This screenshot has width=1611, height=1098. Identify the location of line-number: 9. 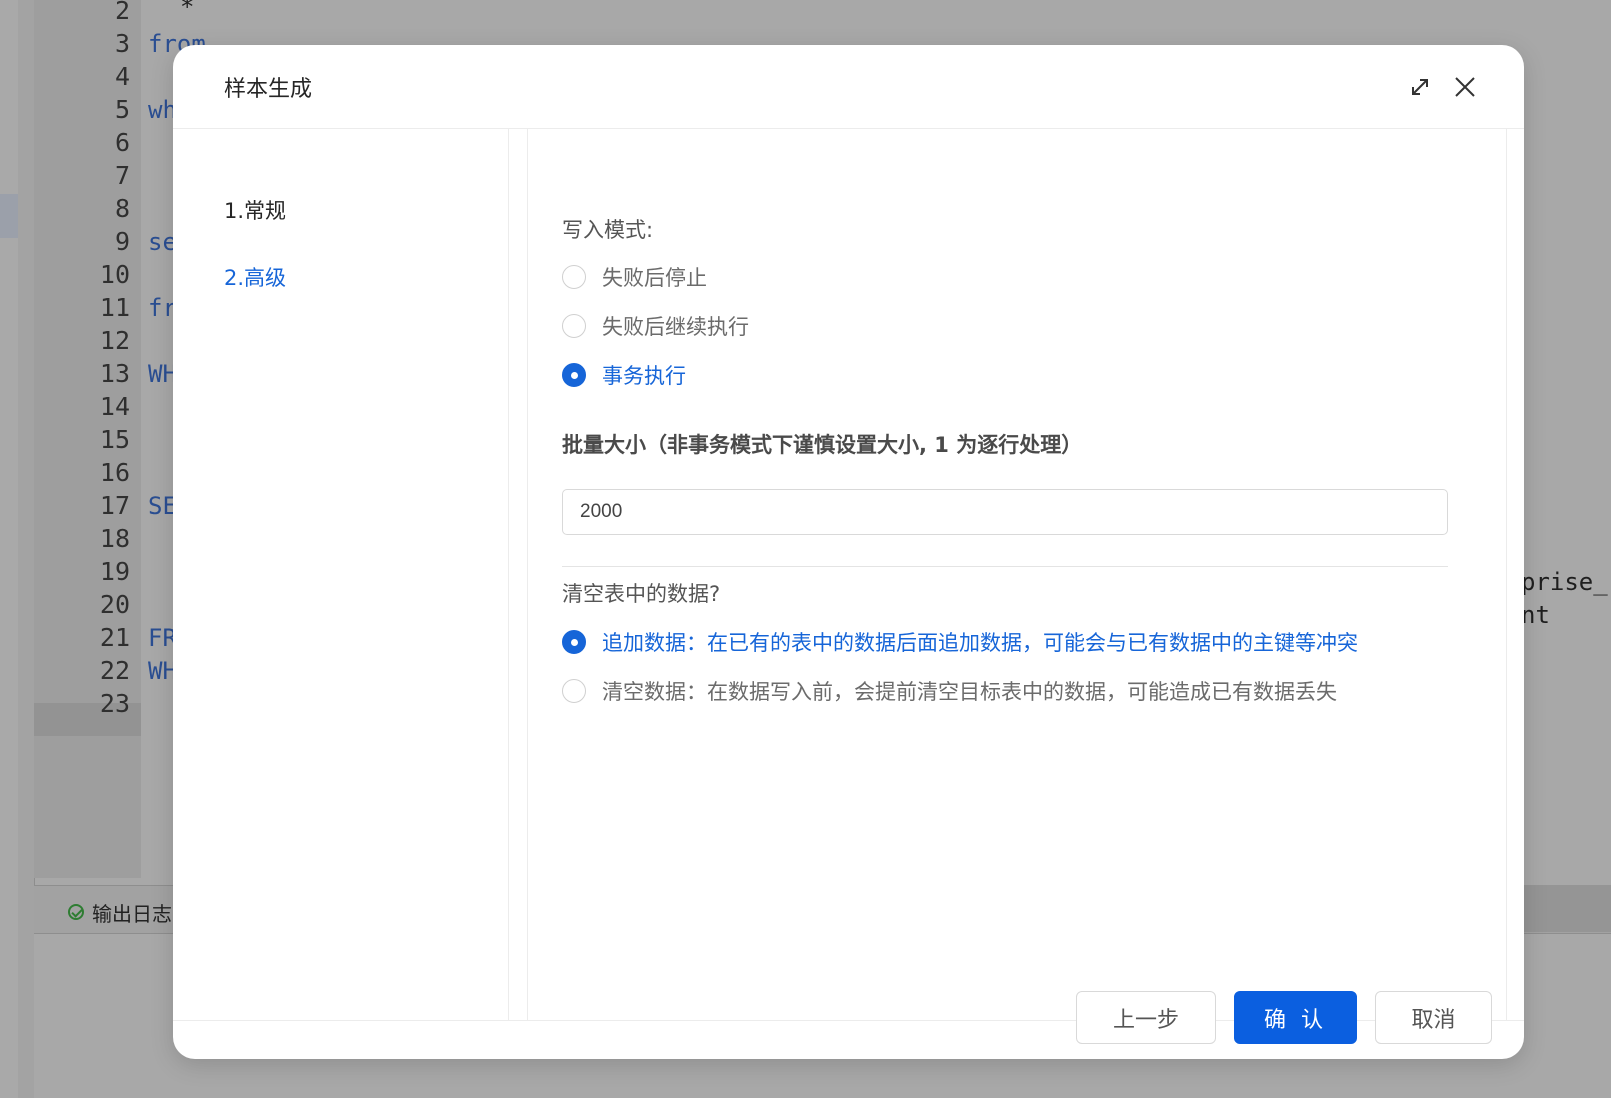
(122, 241).